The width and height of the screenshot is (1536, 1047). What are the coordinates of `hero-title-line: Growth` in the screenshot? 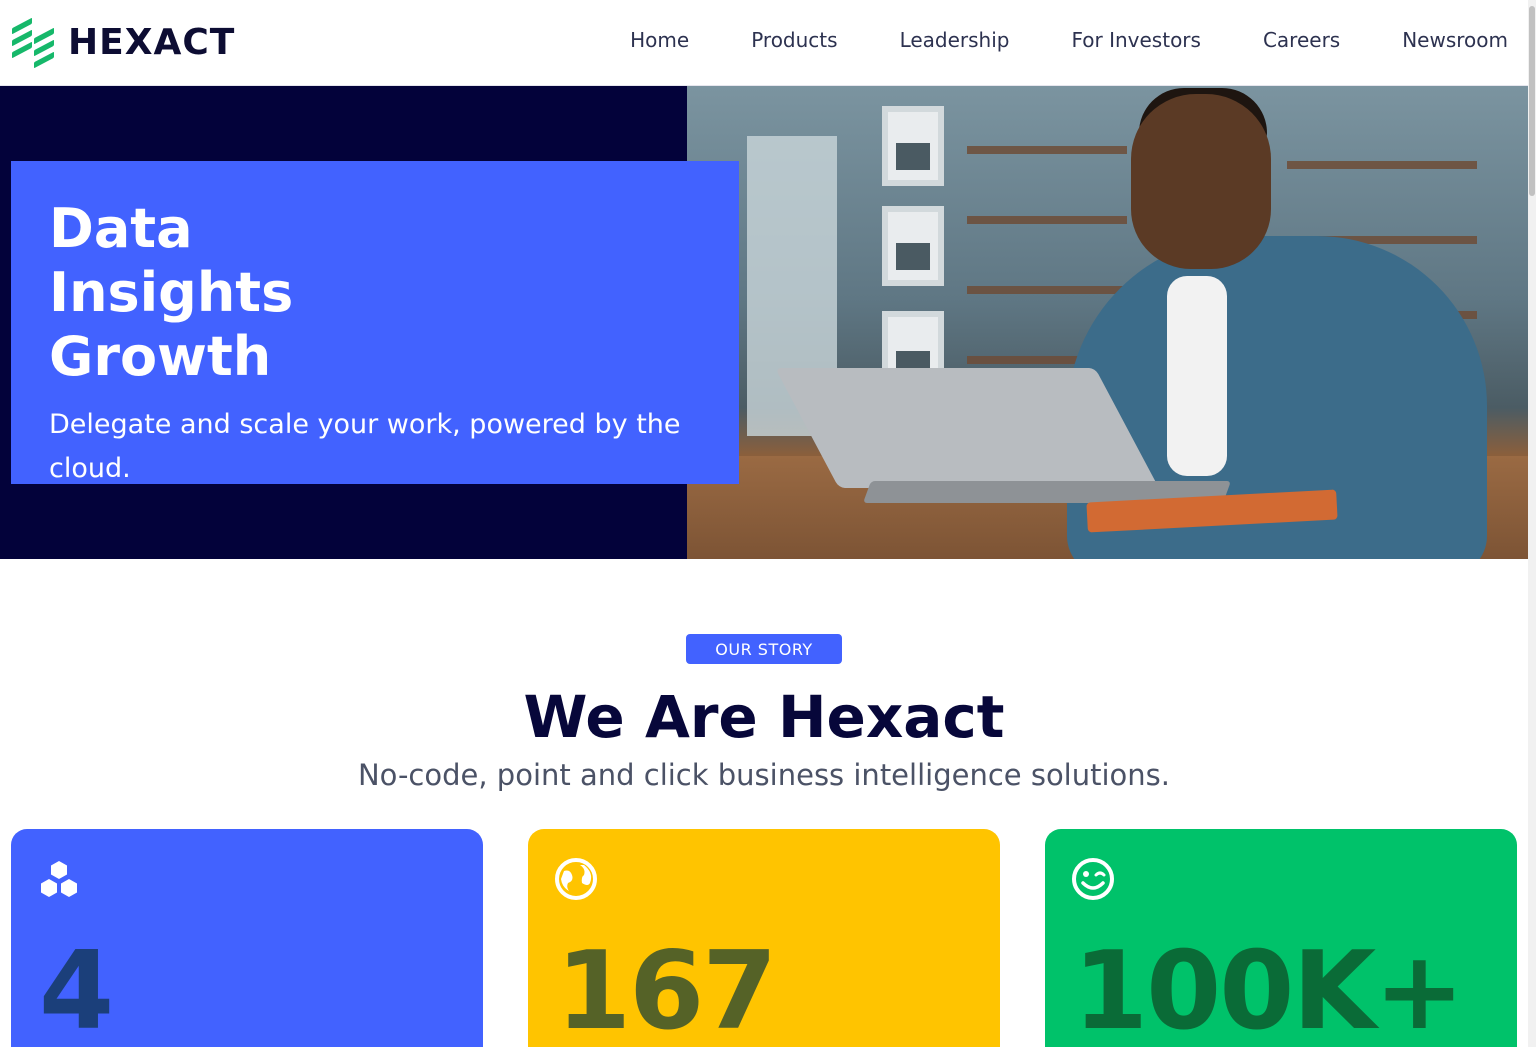 It's located at (160, 356).